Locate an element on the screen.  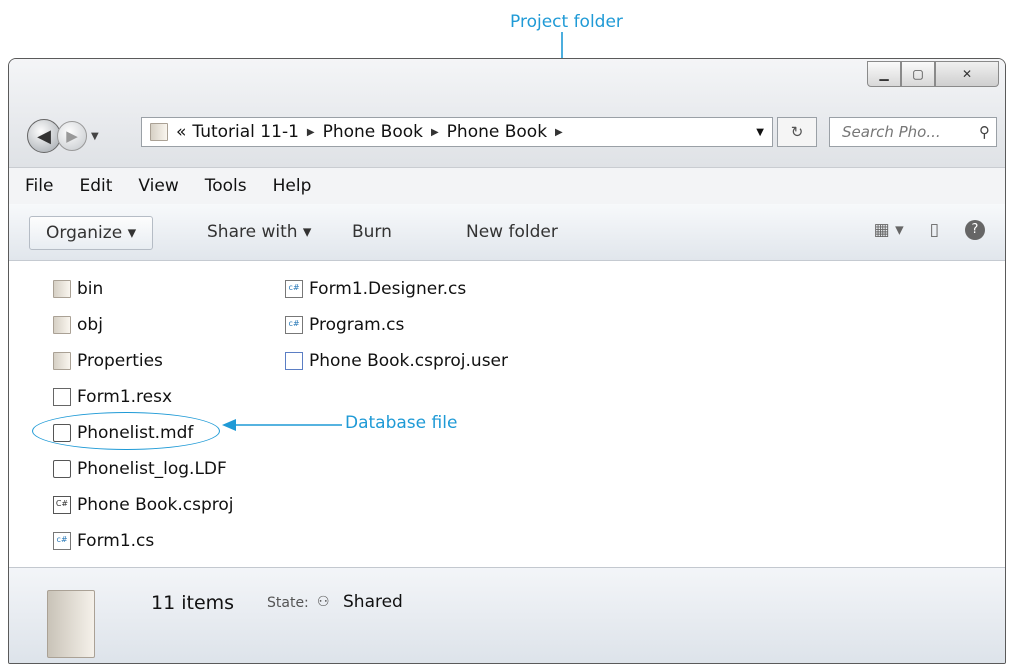
menu-edit: Edit is located at coordinates (95, 186).